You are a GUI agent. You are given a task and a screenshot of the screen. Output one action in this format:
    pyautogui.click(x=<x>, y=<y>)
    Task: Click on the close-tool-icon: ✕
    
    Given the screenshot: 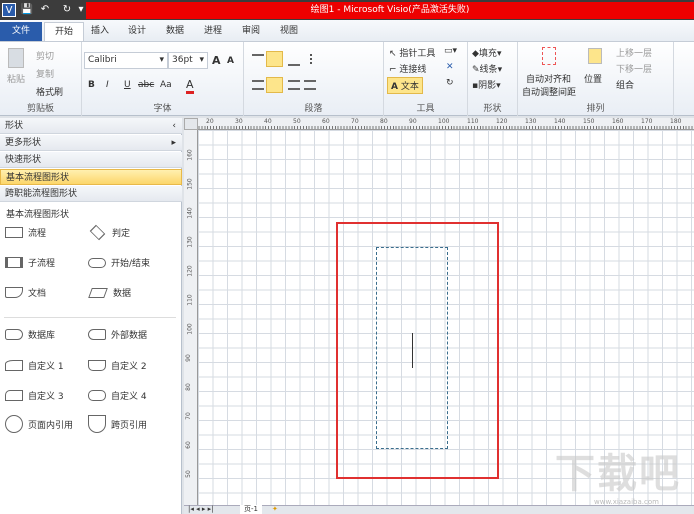 What is the action you would take?
    pyautogui.click(x=450, y=67)
    